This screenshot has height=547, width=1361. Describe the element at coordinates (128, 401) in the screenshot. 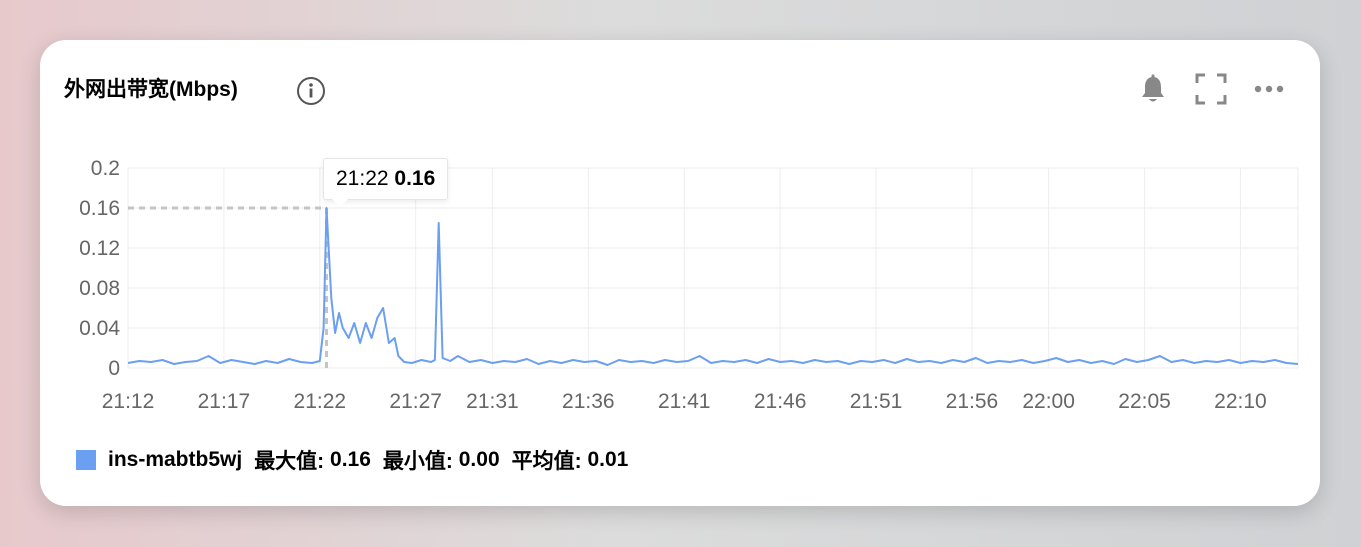

I see `x-tick-label: 21:12` at that location.